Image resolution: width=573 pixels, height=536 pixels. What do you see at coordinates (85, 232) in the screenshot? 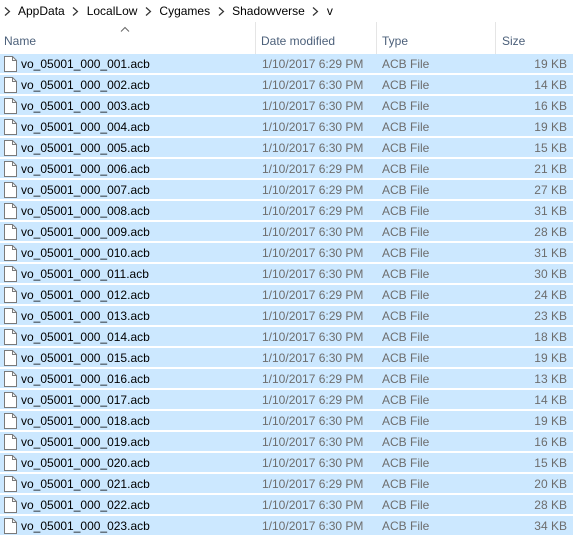
I see `file-name: vo_05001_000_009.acb` at bounding box center [85, 232].